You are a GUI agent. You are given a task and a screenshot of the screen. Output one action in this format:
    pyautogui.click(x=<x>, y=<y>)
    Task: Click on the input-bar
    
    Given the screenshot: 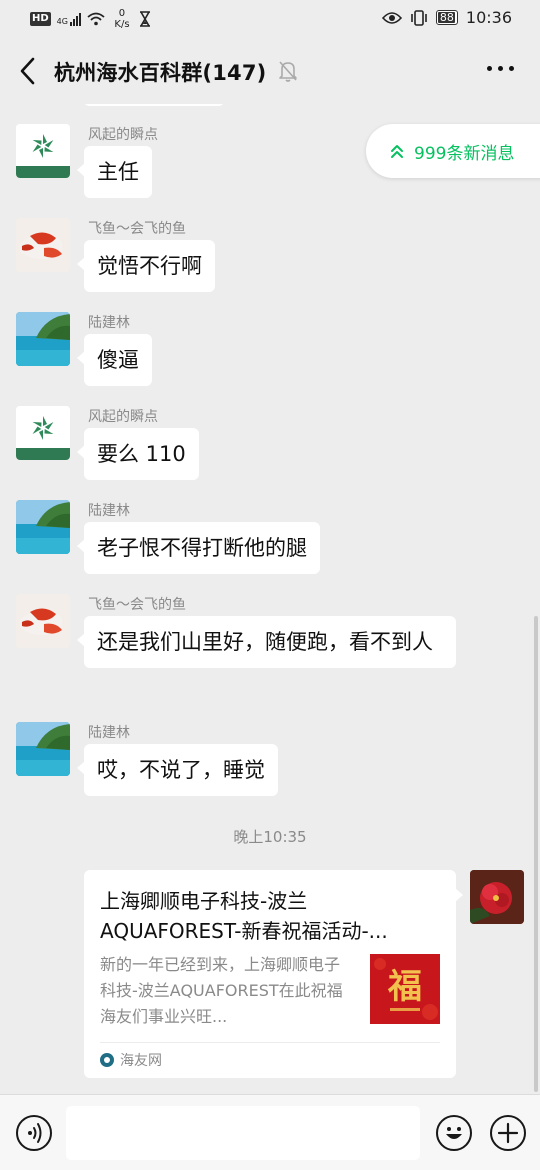 What is the action you would take?
    pyautogui.click(x=270, y=1132)
    